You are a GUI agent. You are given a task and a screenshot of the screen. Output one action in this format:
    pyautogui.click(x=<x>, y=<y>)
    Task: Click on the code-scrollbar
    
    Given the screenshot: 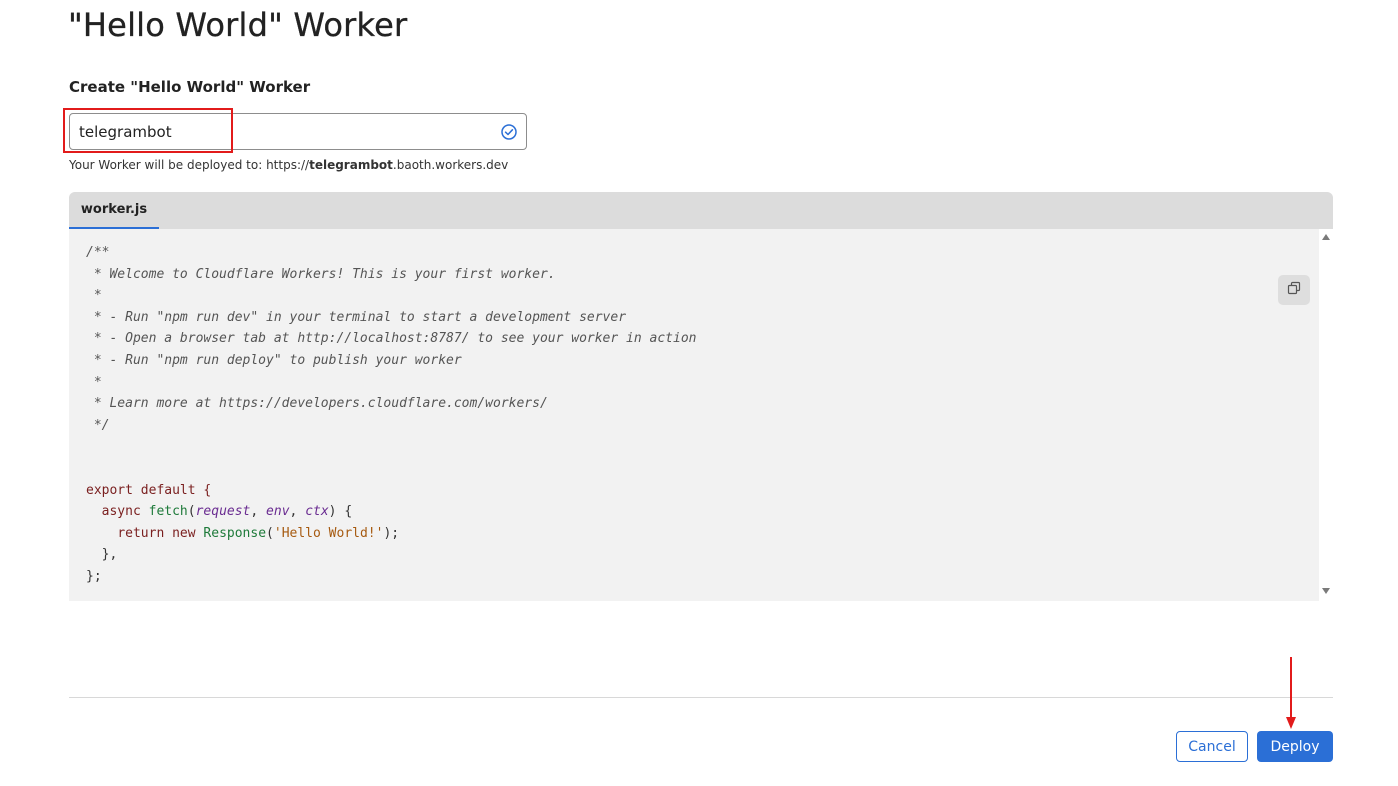 What is the action you would take?
    pyautogui.click(x=1326, y=415)
    